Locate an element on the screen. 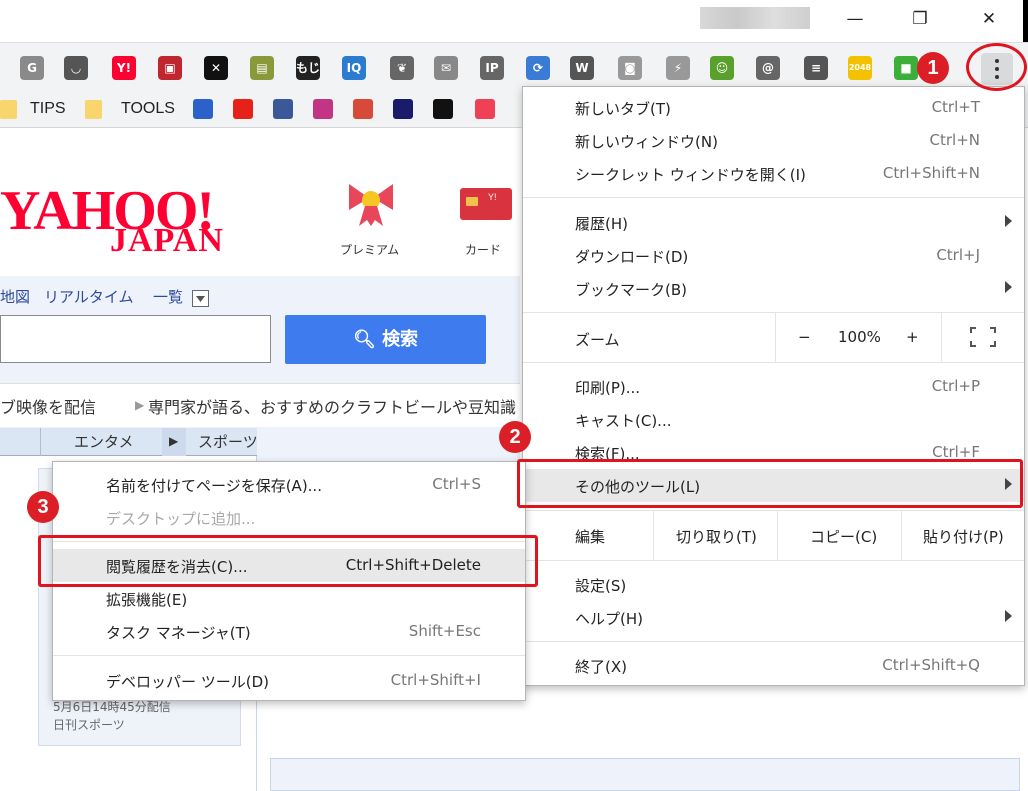 This screenshot has height=791, width=1028. submenu-arrow-icon is located at coordinates (1008, 287).